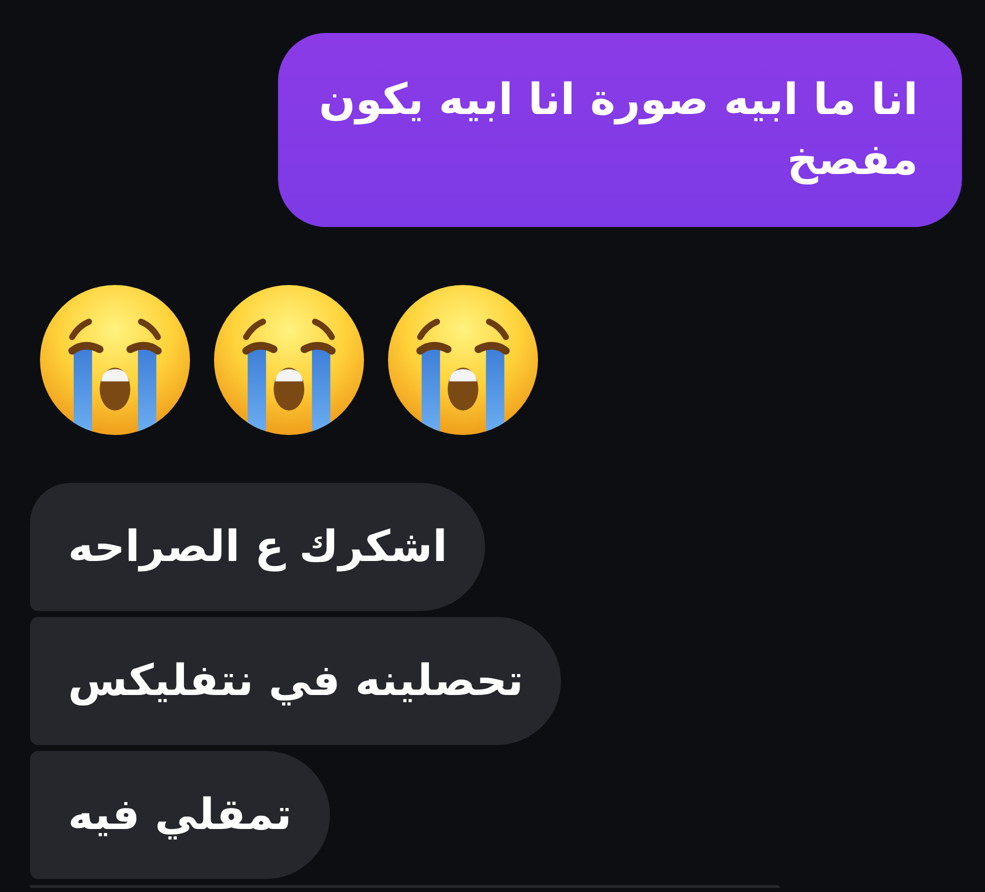 The width and height of the screenshot is (985, 892). What do you see at coordinates (180, 815) in the screenshot?
I see `message-bubble: تمقلي فيه` at bounding box center [180, 815].